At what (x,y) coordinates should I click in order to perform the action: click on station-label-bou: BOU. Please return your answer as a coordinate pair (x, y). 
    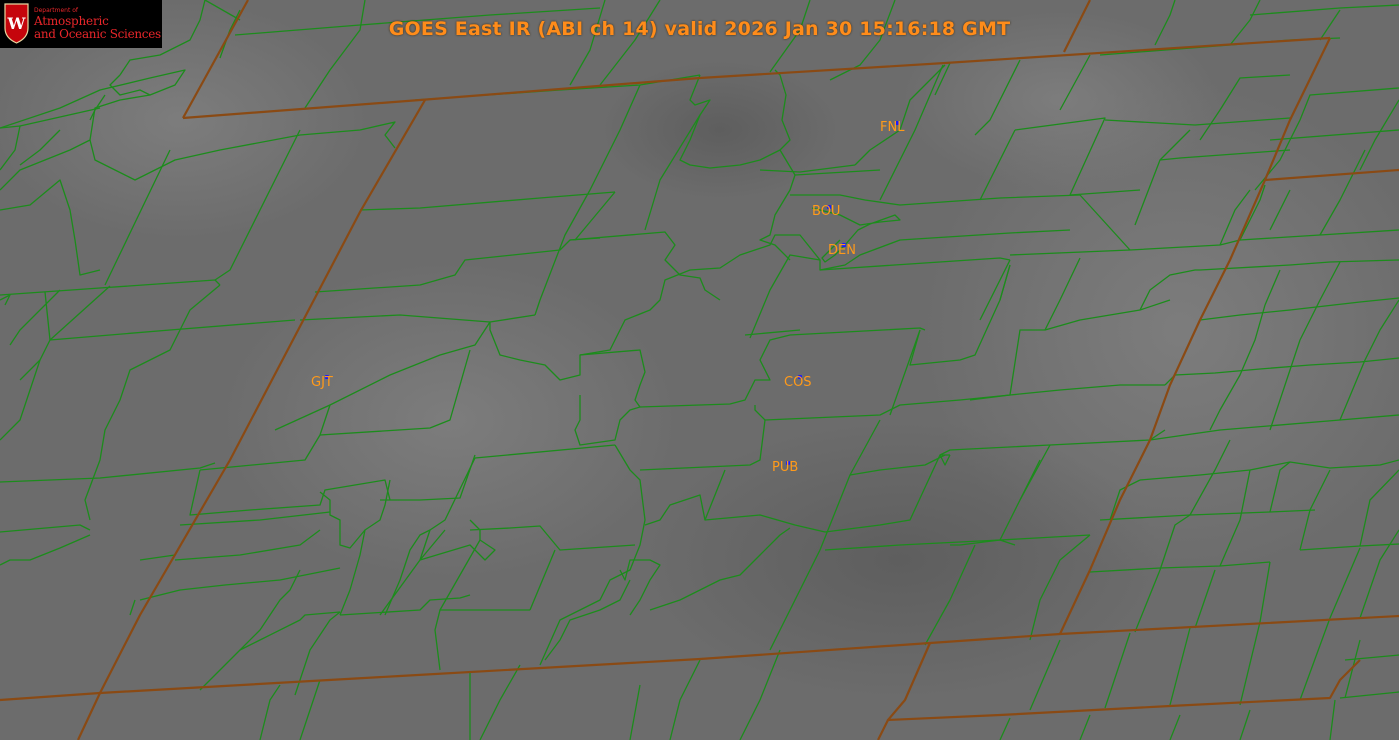
    Looking at the image, I should click on (826, 211).